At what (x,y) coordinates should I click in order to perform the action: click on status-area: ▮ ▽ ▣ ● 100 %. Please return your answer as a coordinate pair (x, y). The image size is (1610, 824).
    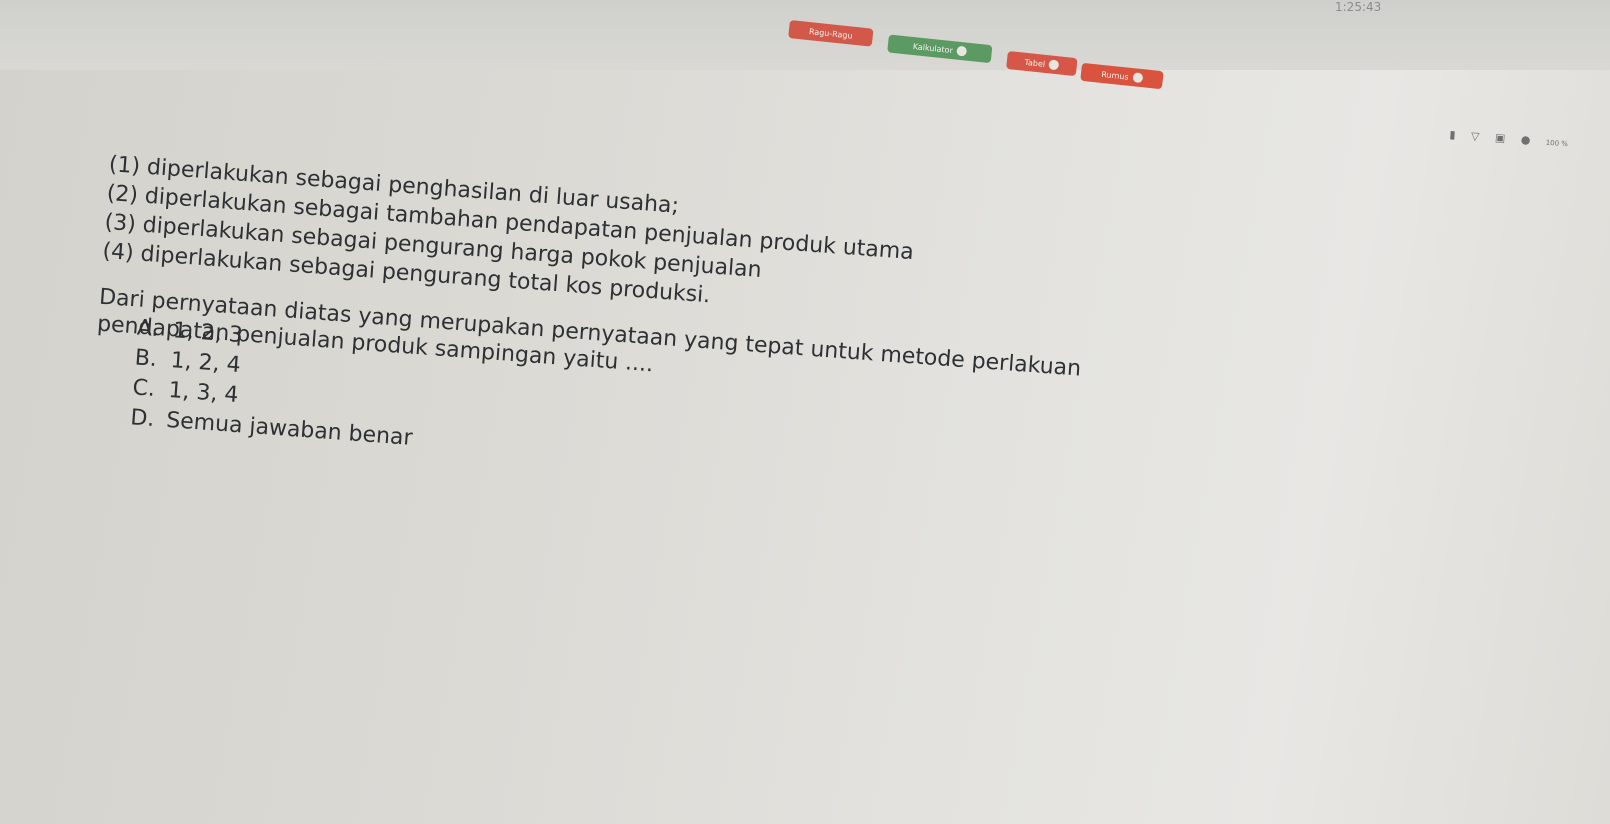
    Looking at the image, I should click on (1508, 138).